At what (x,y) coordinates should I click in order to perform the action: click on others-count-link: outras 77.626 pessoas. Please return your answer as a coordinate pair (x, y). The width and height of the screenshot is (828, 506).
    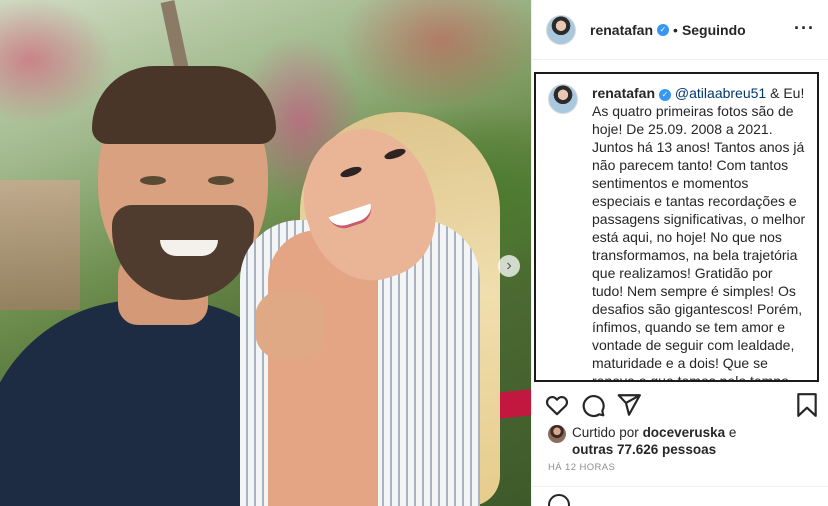
    Looking at the image, I should click on (644, 449).